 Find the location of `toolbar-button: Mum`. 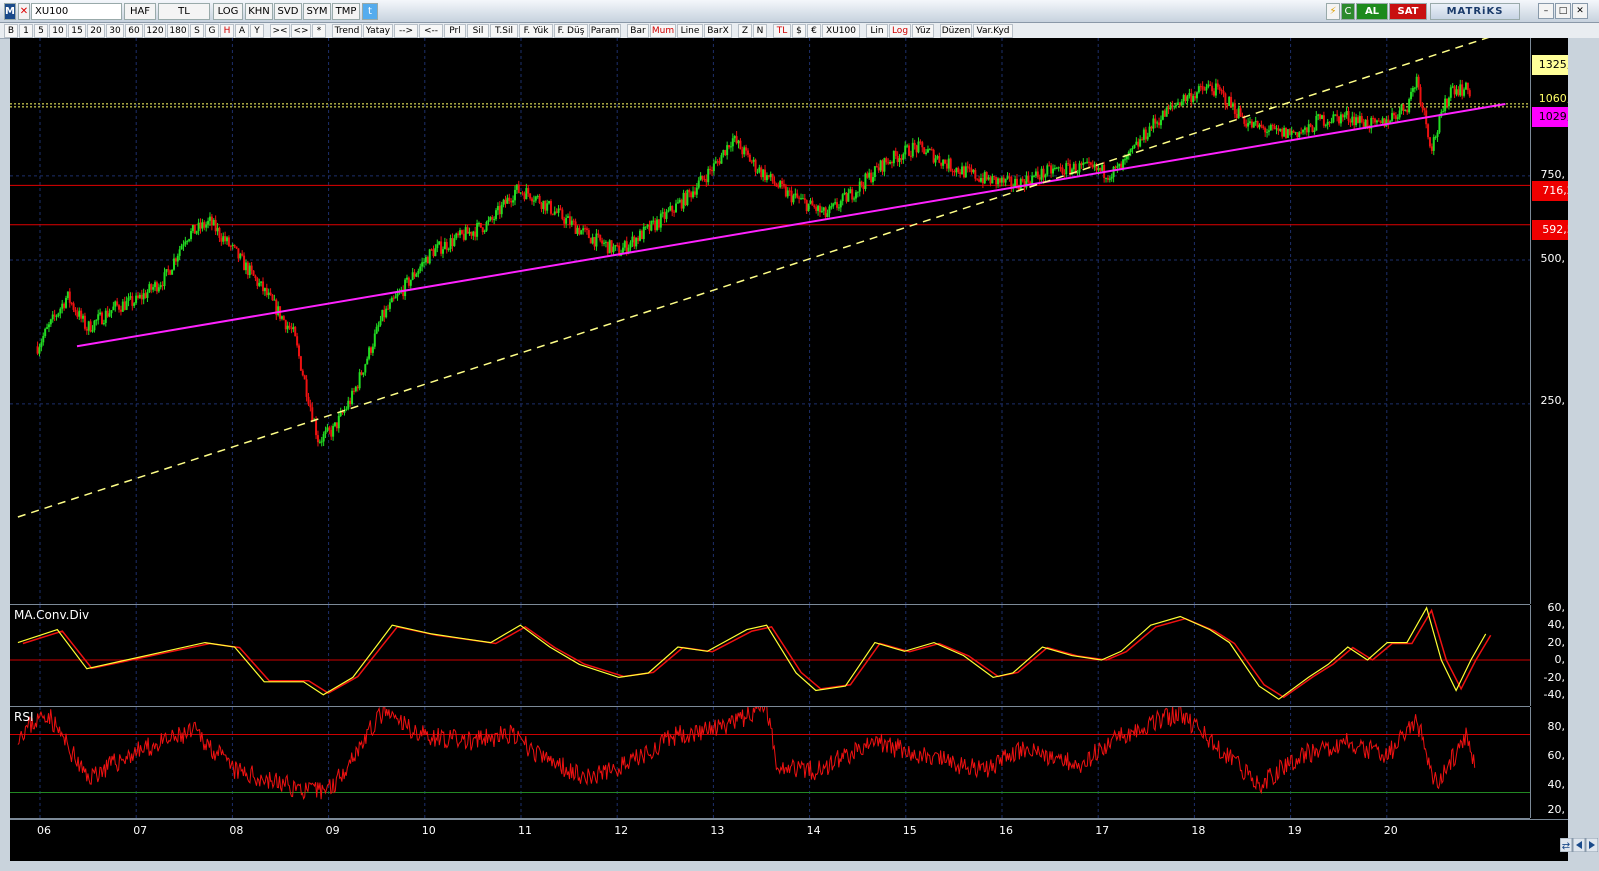

toolbar-button: Mum is located at coordinates (663, 31).